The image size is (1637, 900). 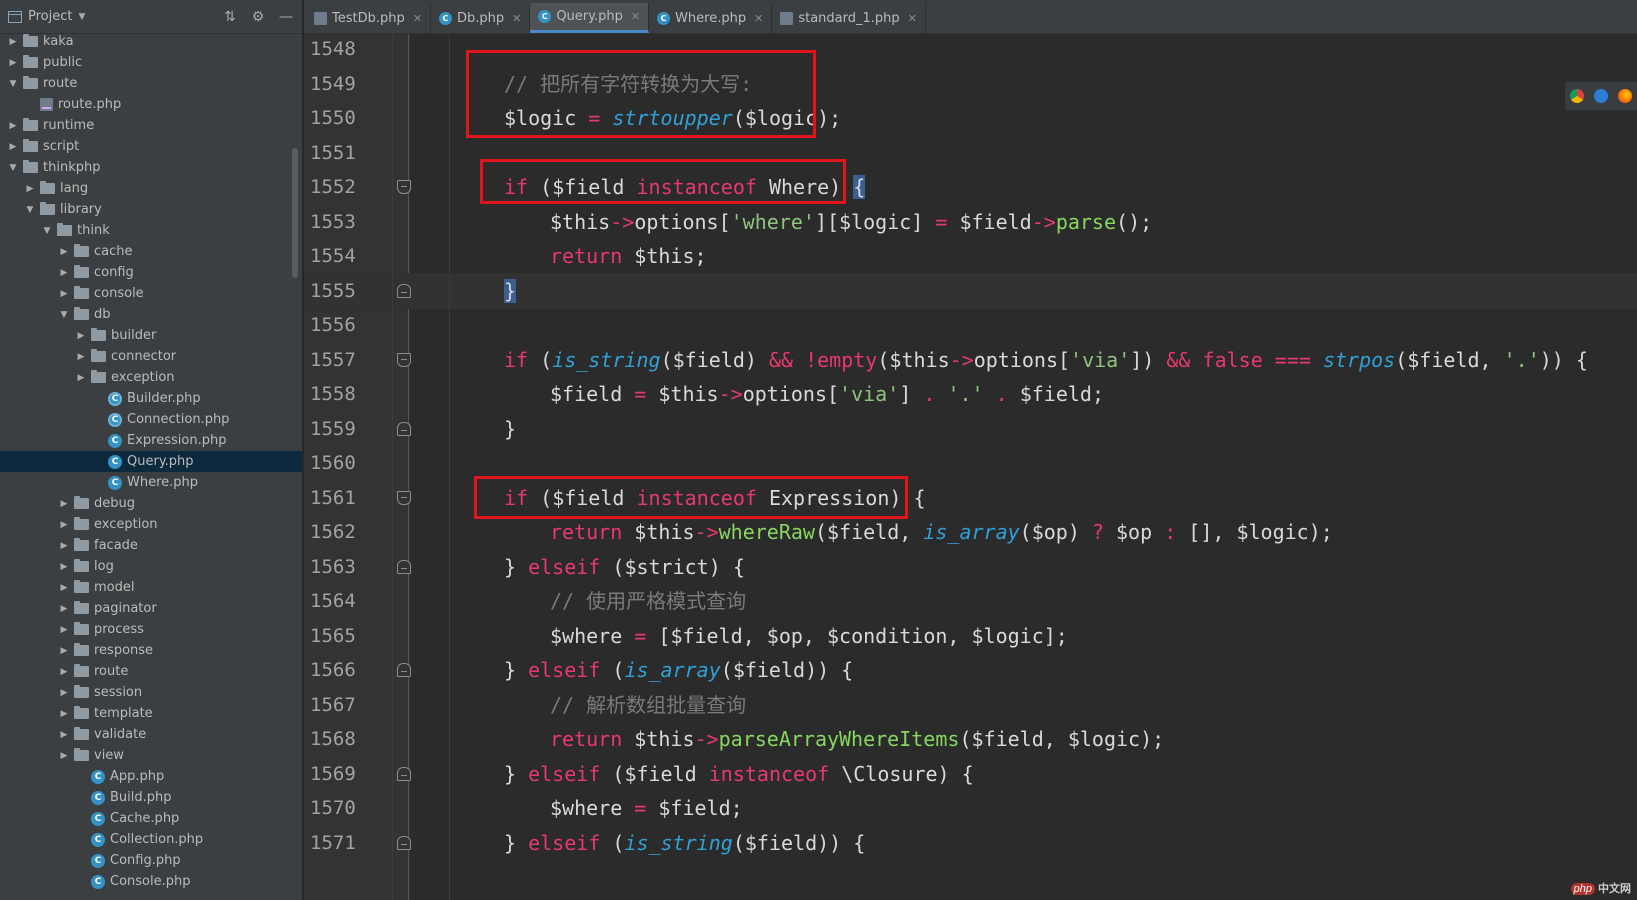 I want to click on tree-file: C App.php, so click(x=151, y=776).